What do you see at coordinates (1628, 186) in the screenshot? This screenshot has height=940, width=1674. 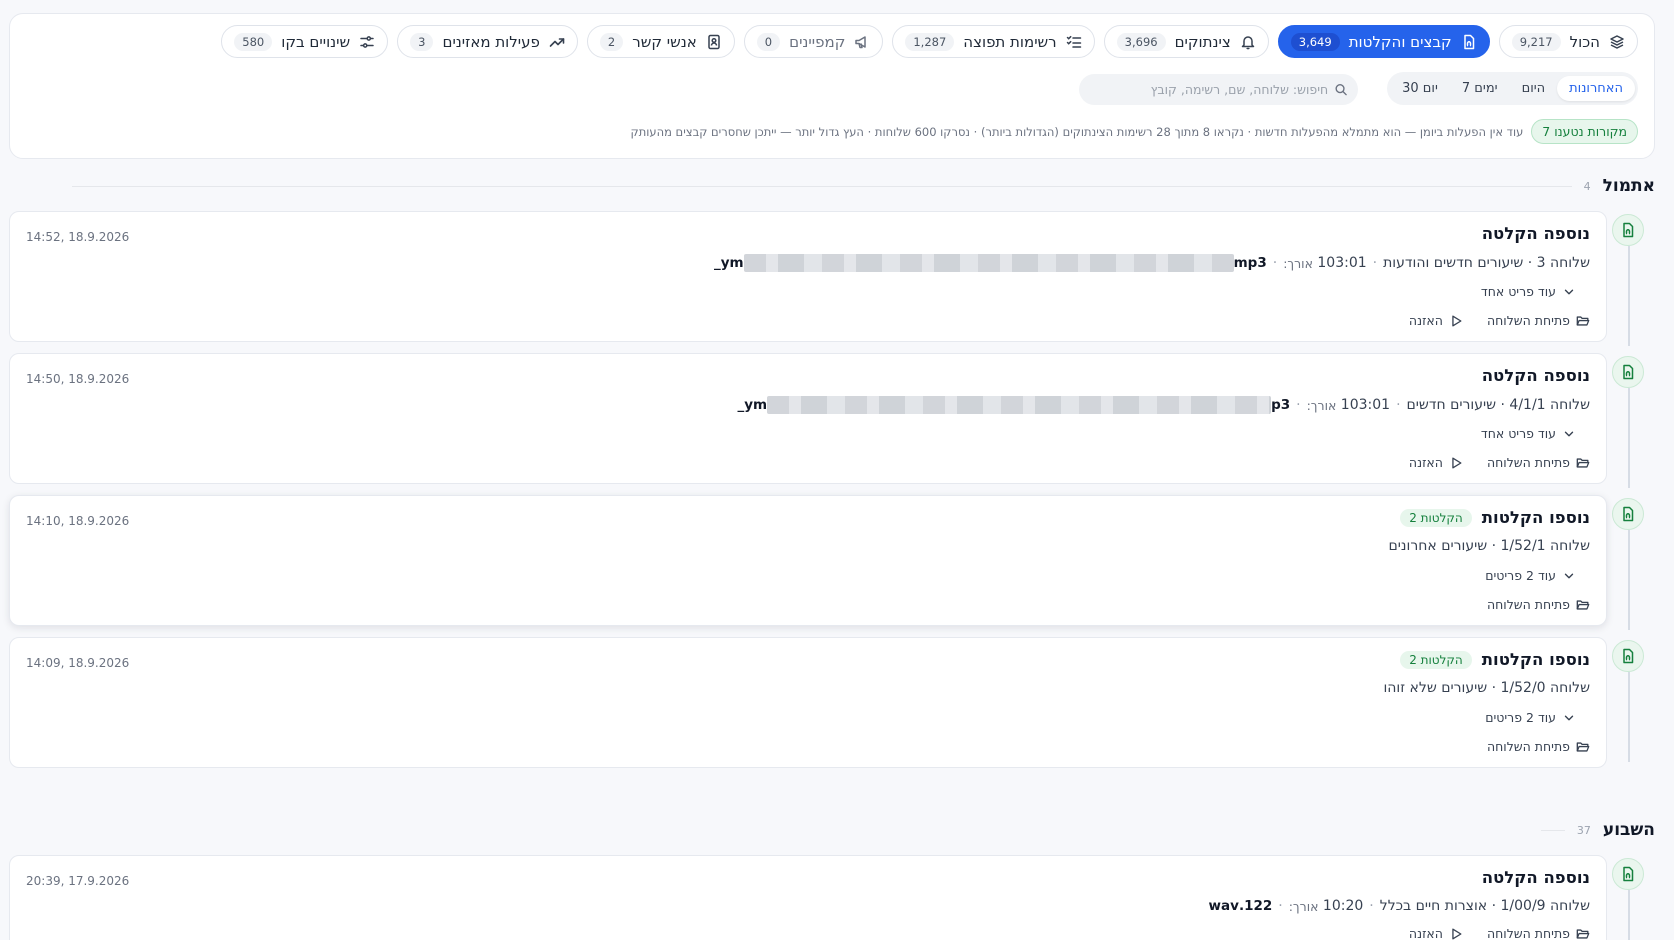 I see `section-title: אתמול` at bounding box center [1628, 186].